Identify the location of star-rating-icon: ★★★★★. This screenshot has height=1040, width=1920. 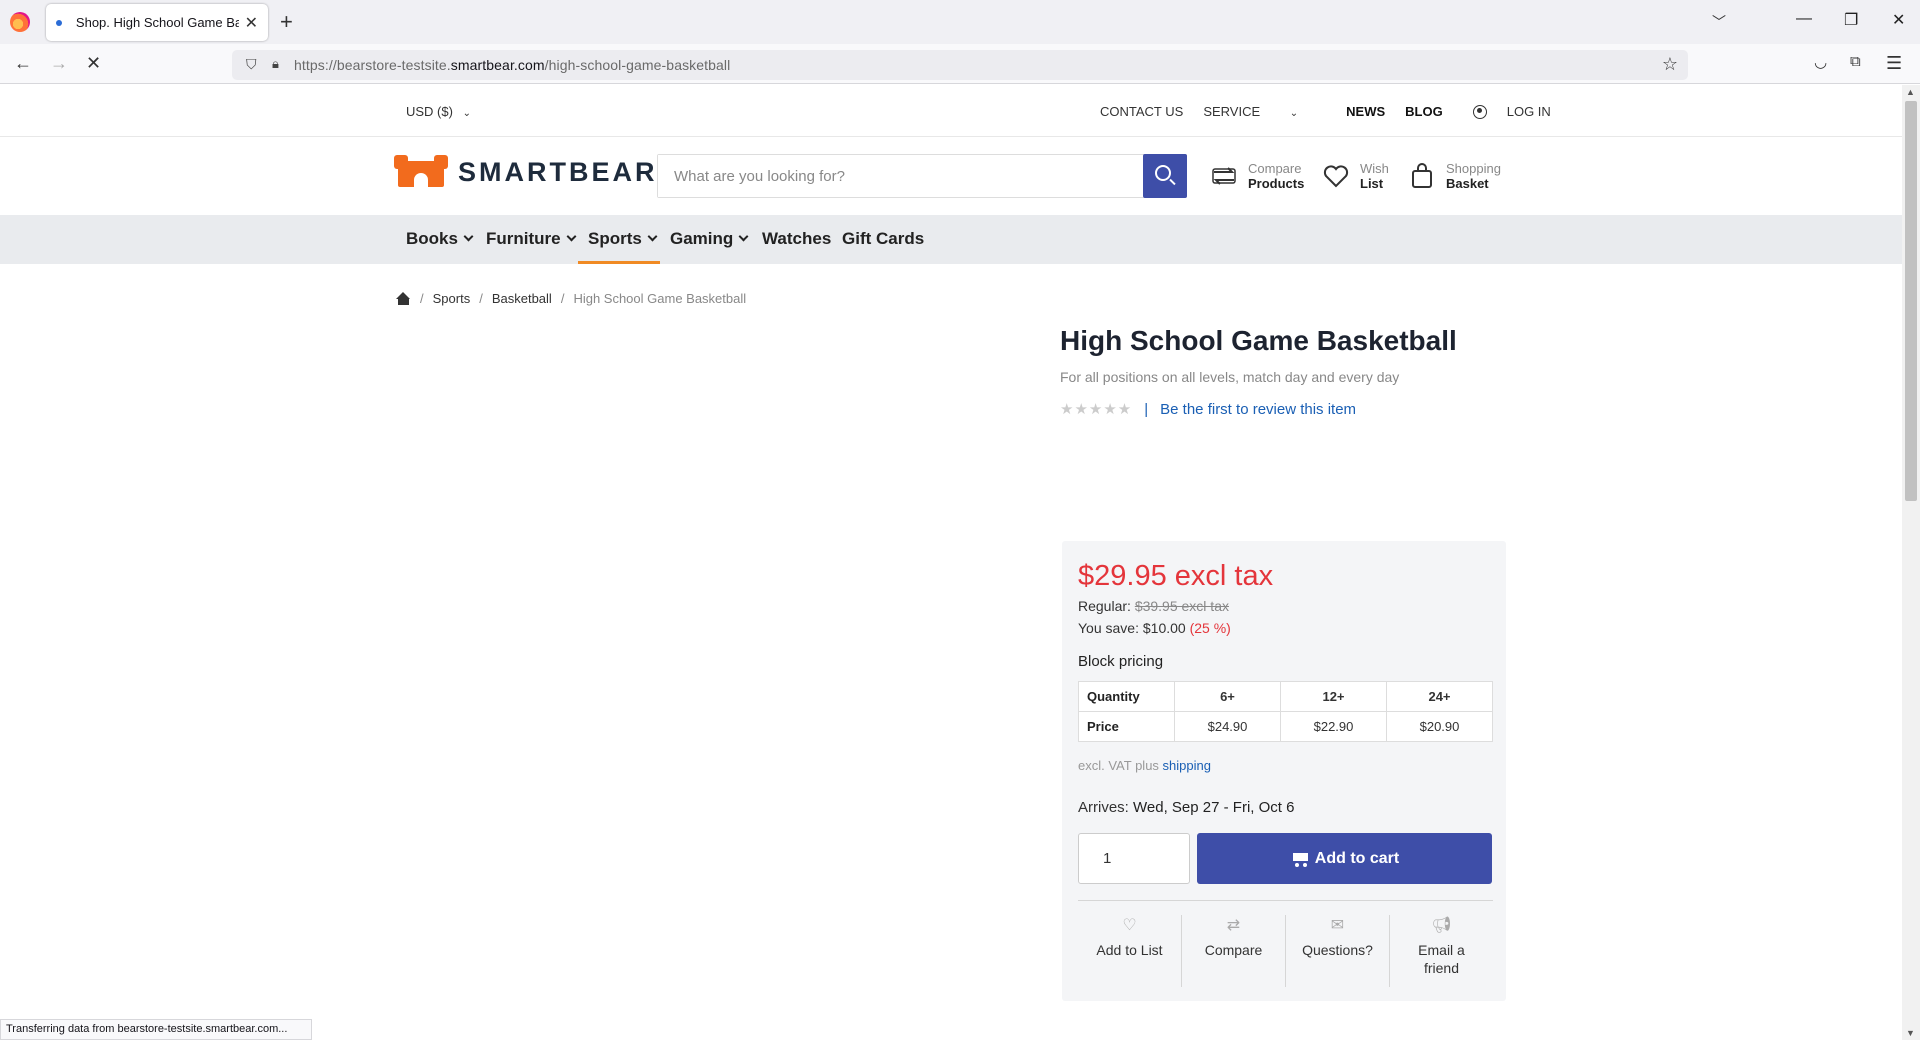
(1096, 409).